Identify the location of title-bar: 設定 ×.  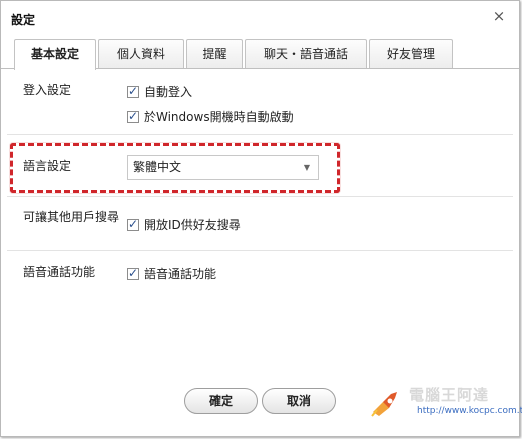
(260, 18).